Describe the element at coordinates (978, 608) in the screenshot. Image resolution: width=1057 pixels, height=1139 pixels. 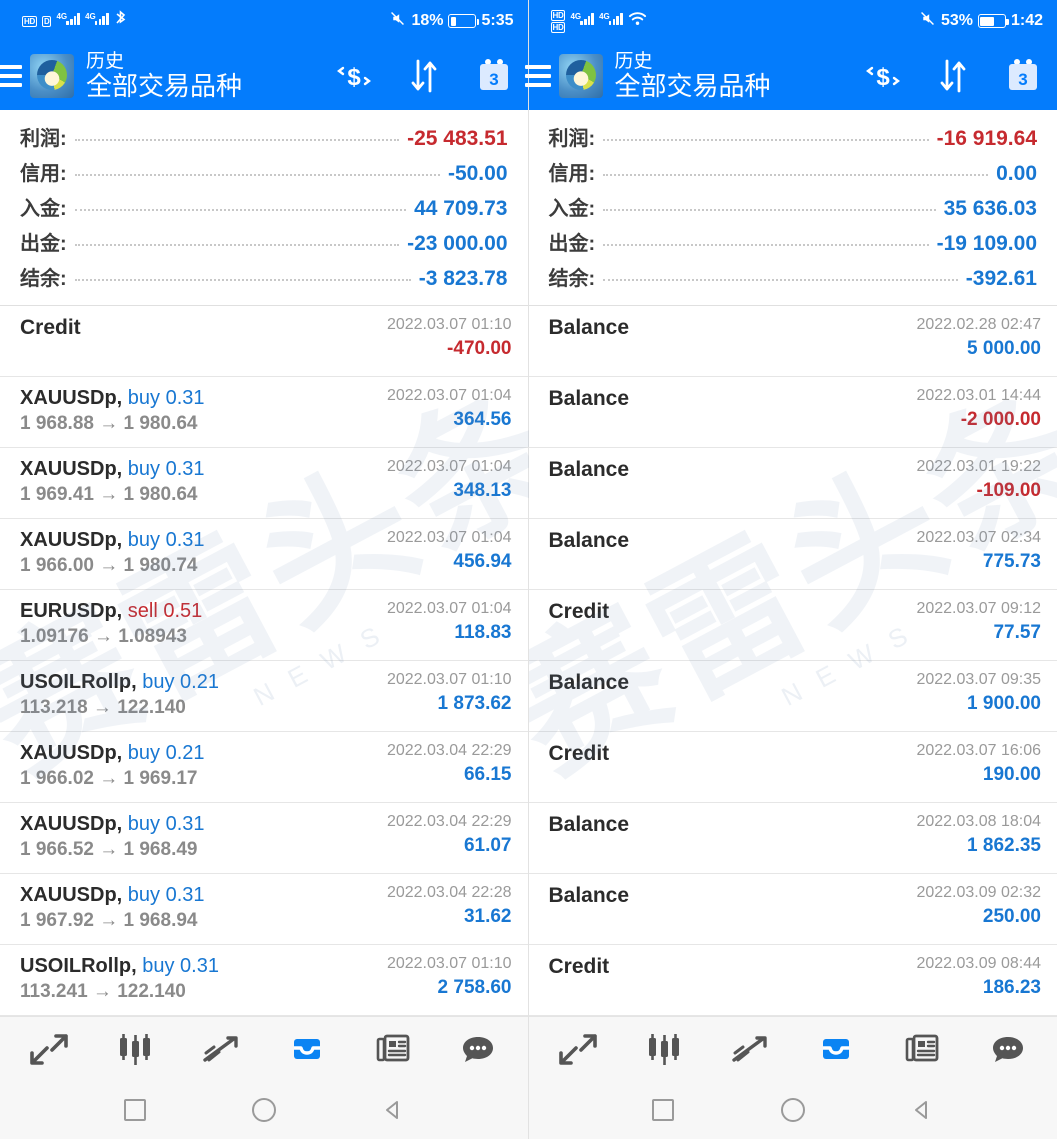
I see `deal-time: 2022.03.07 09:12` at that location.